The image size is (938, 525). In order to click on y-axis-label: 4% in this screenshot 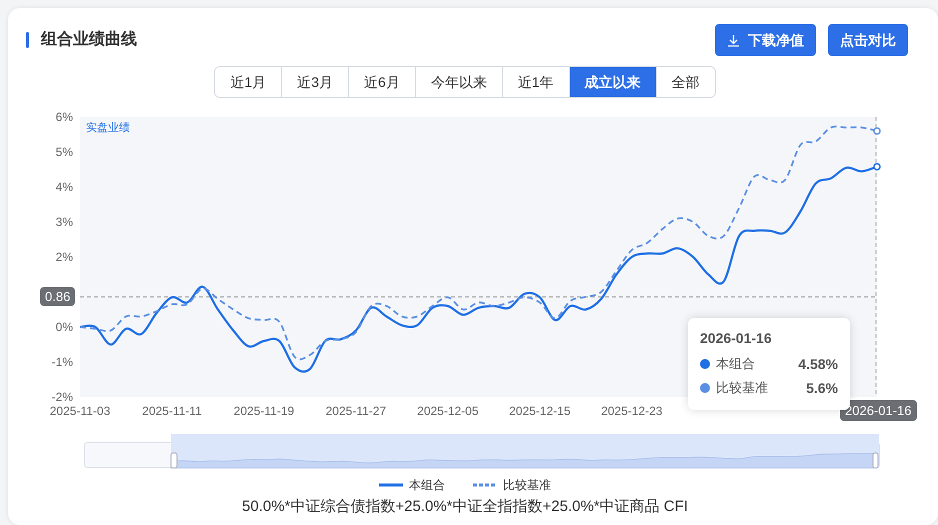, I will do `click(64, 187)`.